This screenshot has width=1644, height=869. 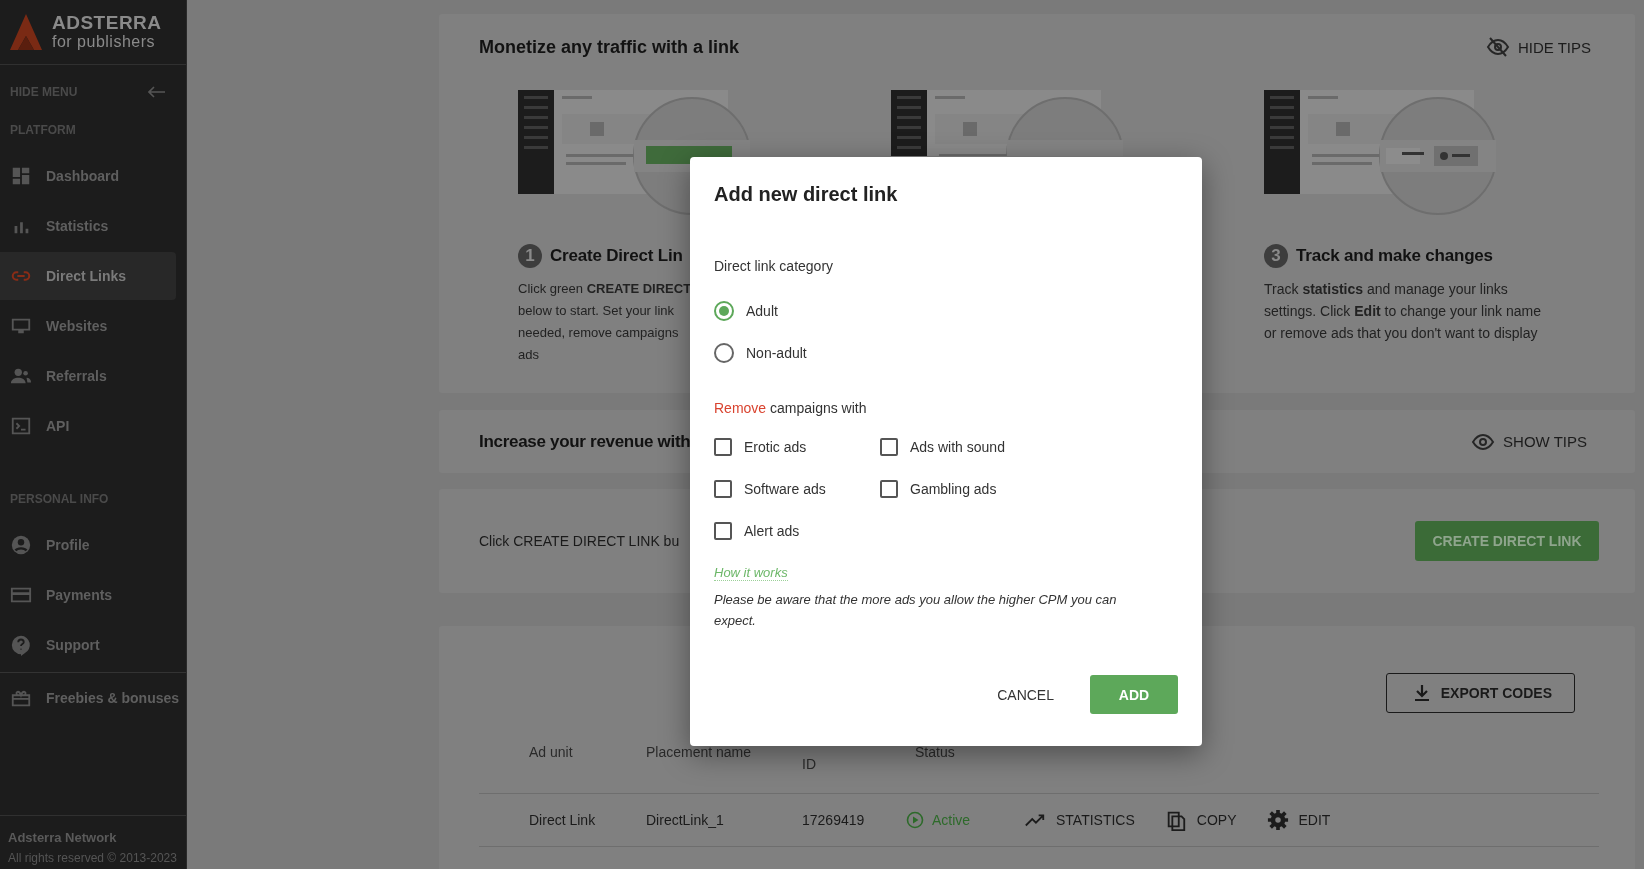 I want to click on checkbox-option: Software ads, so click(x=797, y=489).